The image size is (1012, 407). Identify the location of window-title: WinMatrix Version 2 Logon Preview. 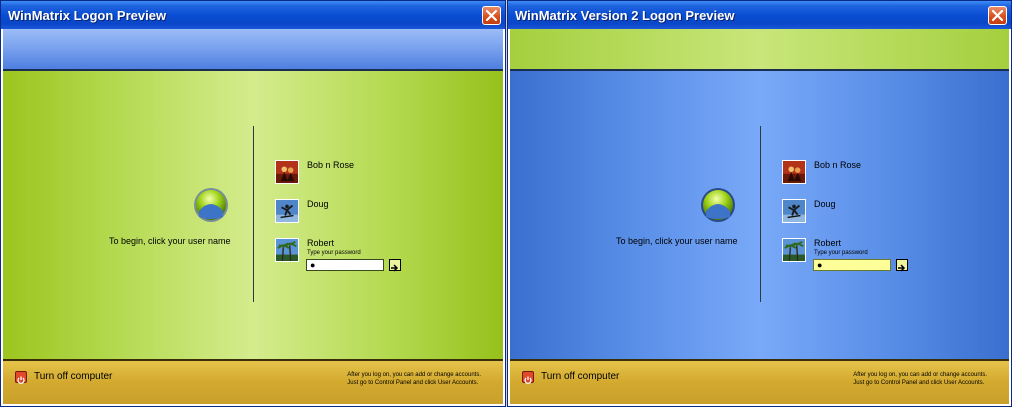
(625, 15).